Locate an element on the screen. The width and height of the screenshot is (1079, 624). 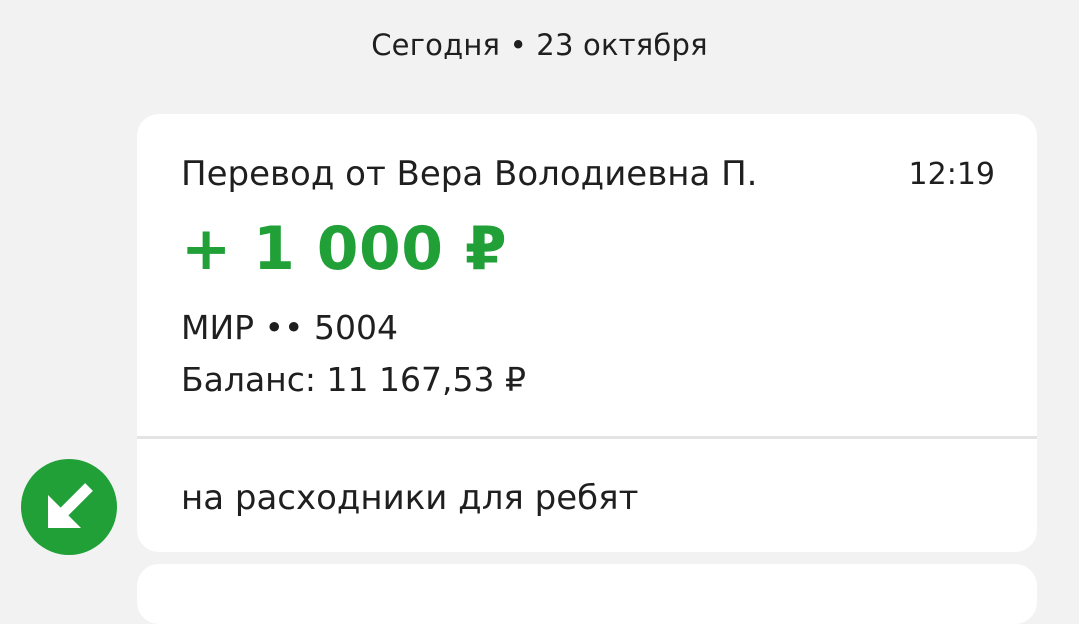
divider is located at coordinates (587, 437).